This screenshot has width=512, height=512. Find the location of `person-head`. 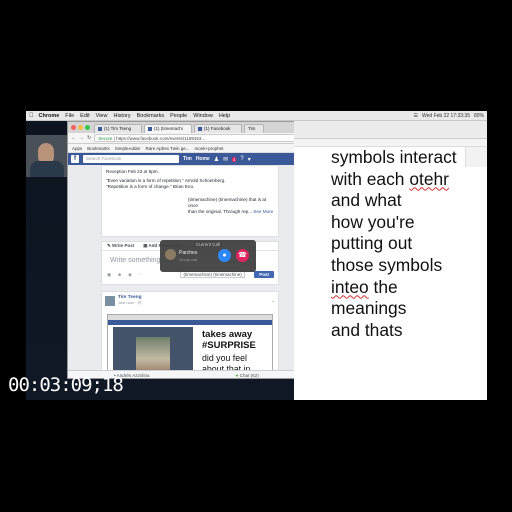

person-head is located at coordinates (46, 153).